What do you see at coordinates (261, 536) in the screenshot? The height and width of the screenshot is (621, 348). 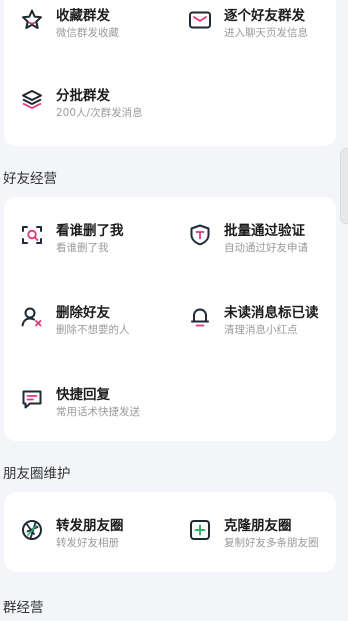 I see `clone-moments-item: 克隆朋友圈 复制好友多条朋友圈` at bounding box center [261, 536].